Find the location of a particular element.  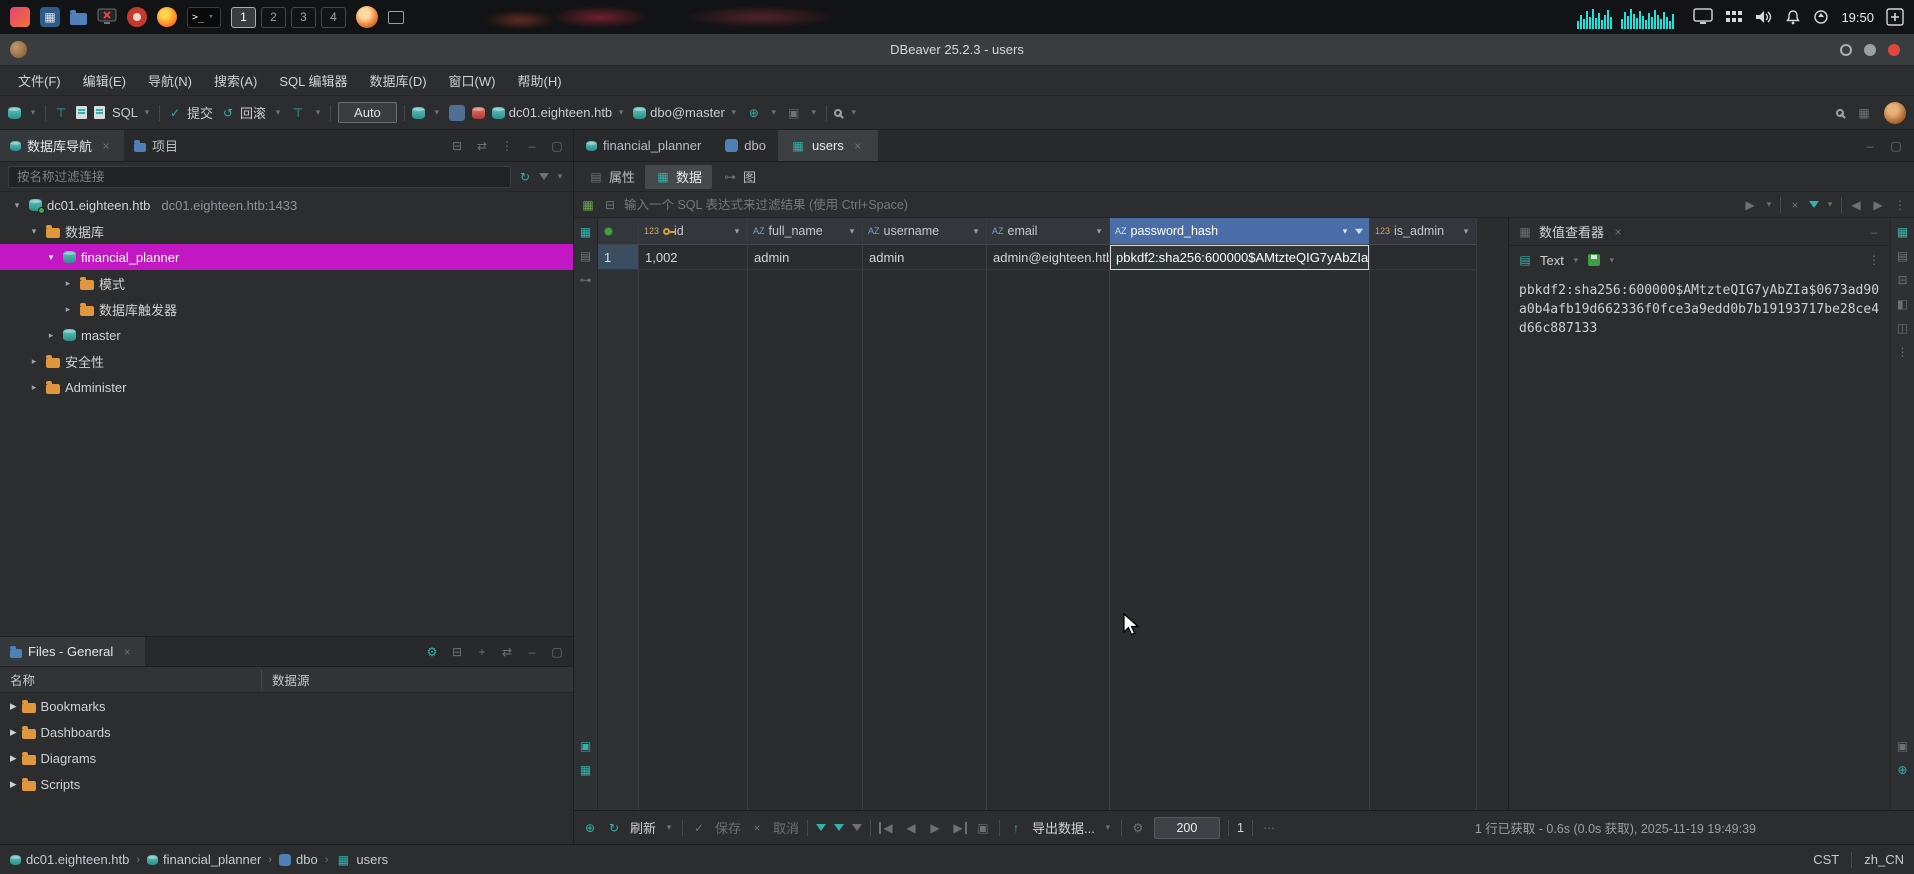

cell-email: admin@eighteen.htb is located at coordinates (1048, 257).